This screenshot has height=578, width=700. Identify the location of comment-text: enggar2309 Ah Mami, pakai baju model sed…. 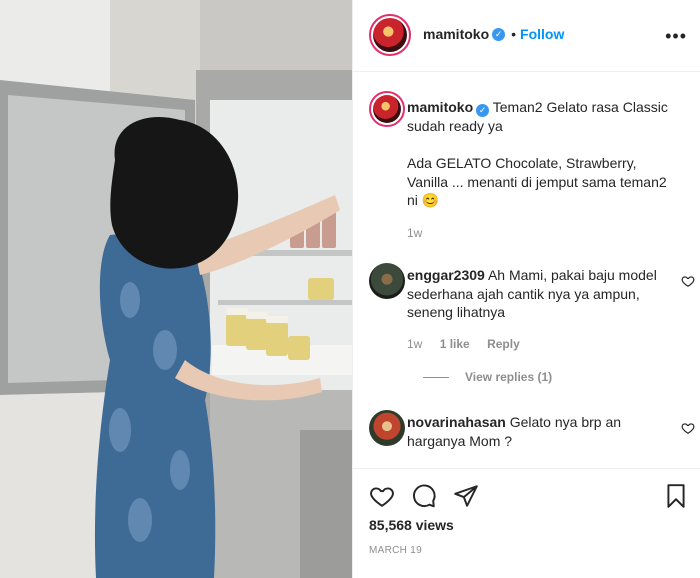
(538, 294).